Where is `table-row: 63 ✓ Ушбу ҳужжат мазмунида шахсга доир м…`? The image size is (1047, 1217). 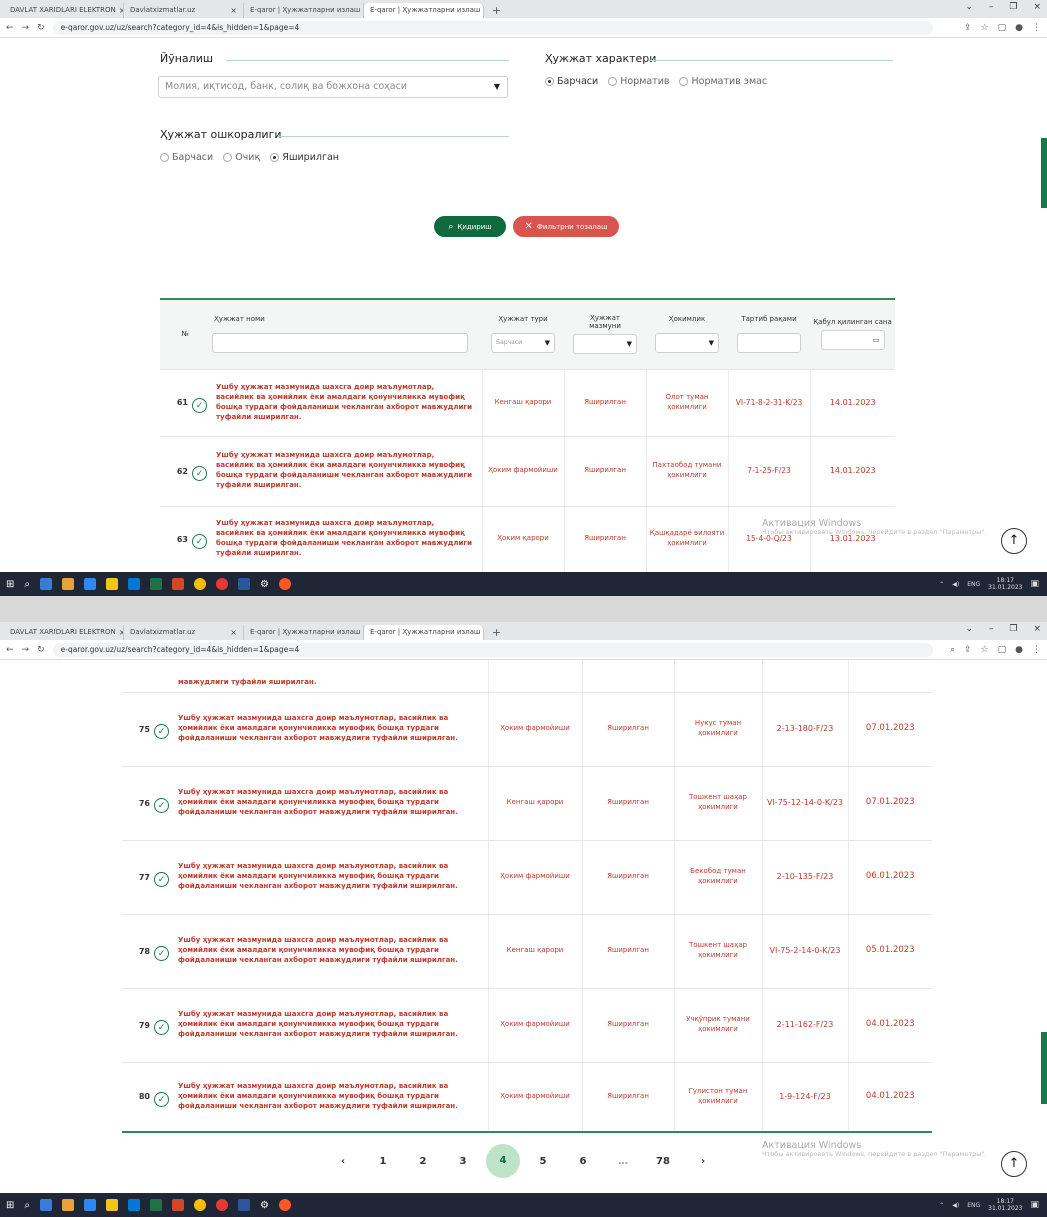 table-row: 63 ✓ Ушбу ҳужжат мазмунида шахсга доир м… is located at coordinates (527, 539).